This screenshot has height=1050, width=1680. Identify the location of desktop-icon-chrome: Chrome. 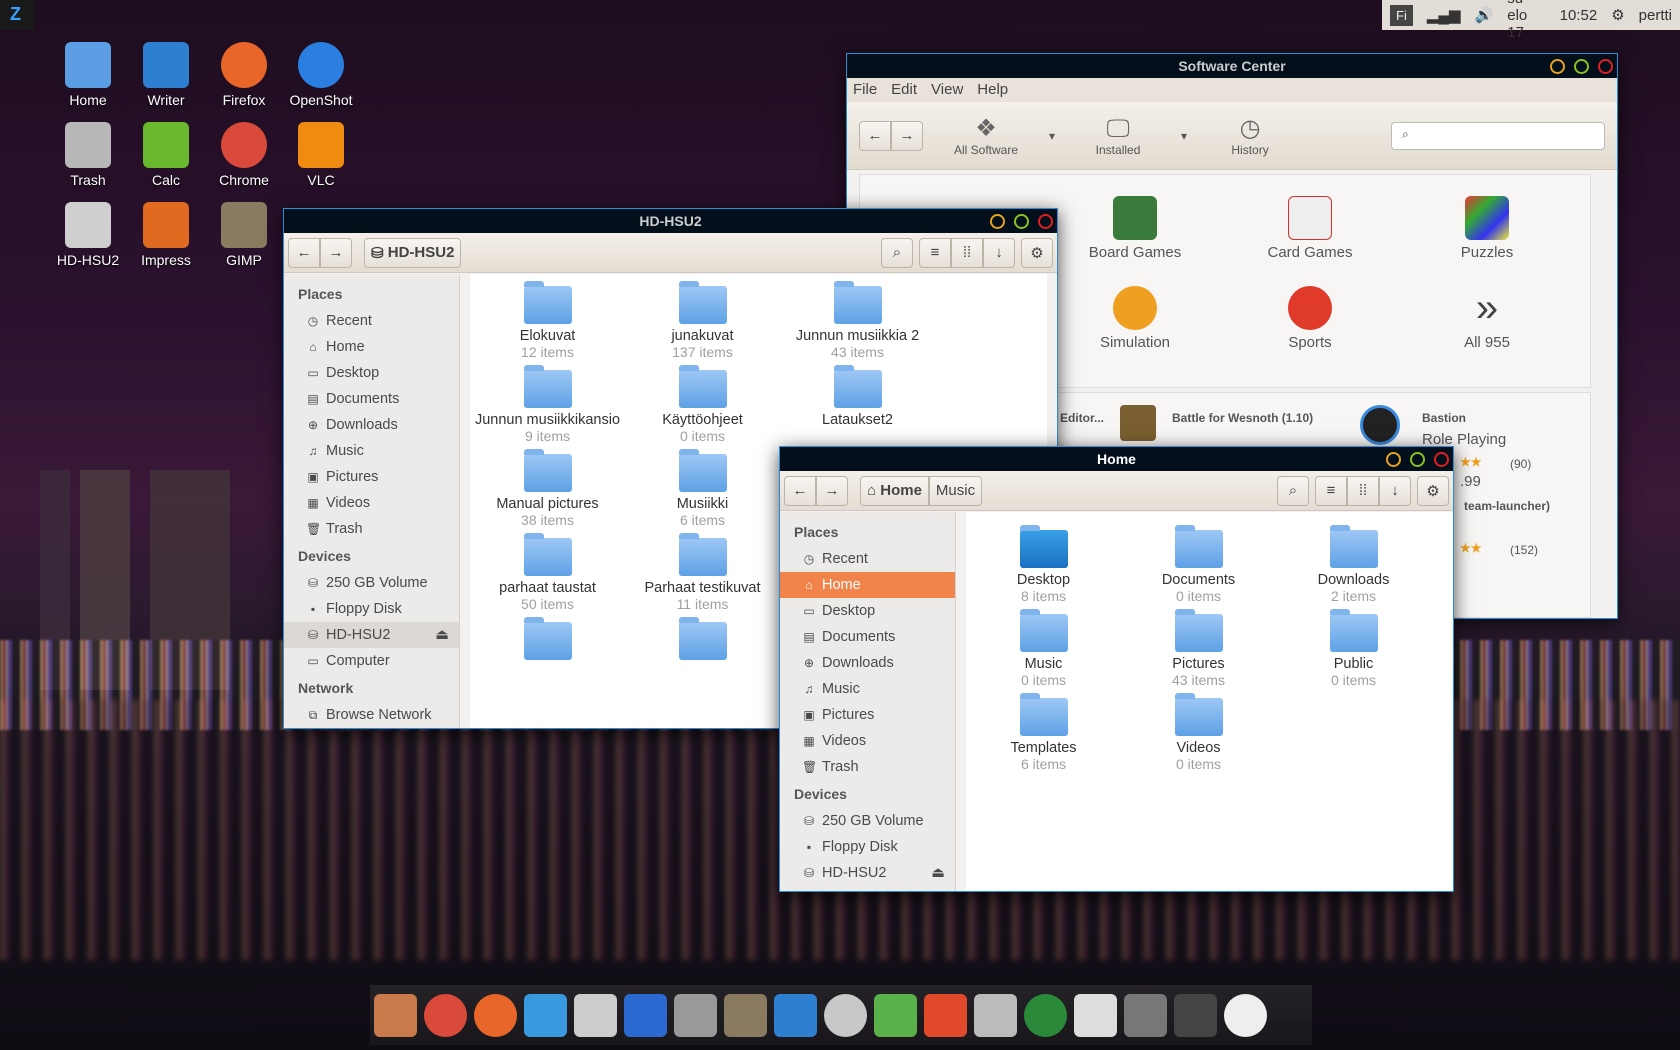
(244, 155).